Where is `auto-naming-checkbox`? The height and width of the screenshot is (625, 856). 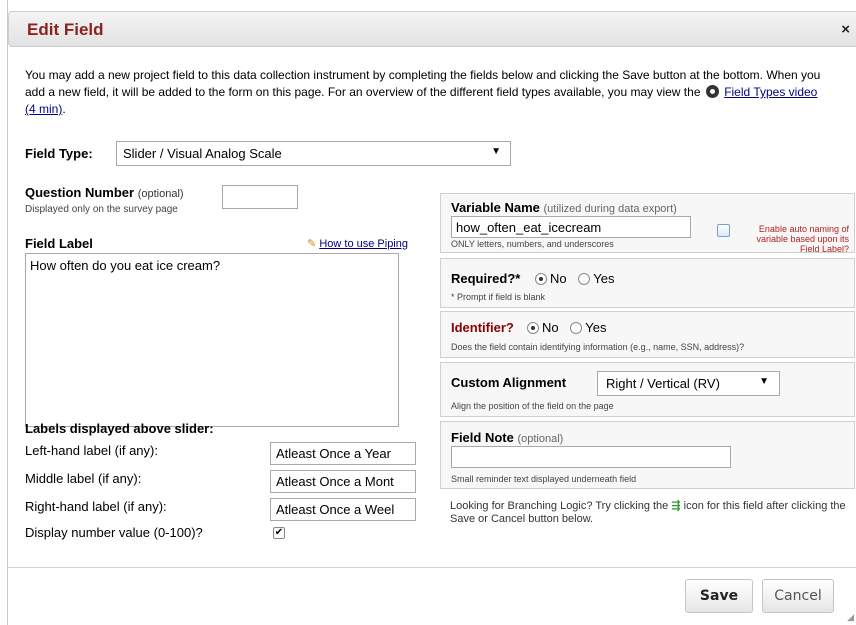
auto-naming-checkbox is located at coordinates (723, 230).